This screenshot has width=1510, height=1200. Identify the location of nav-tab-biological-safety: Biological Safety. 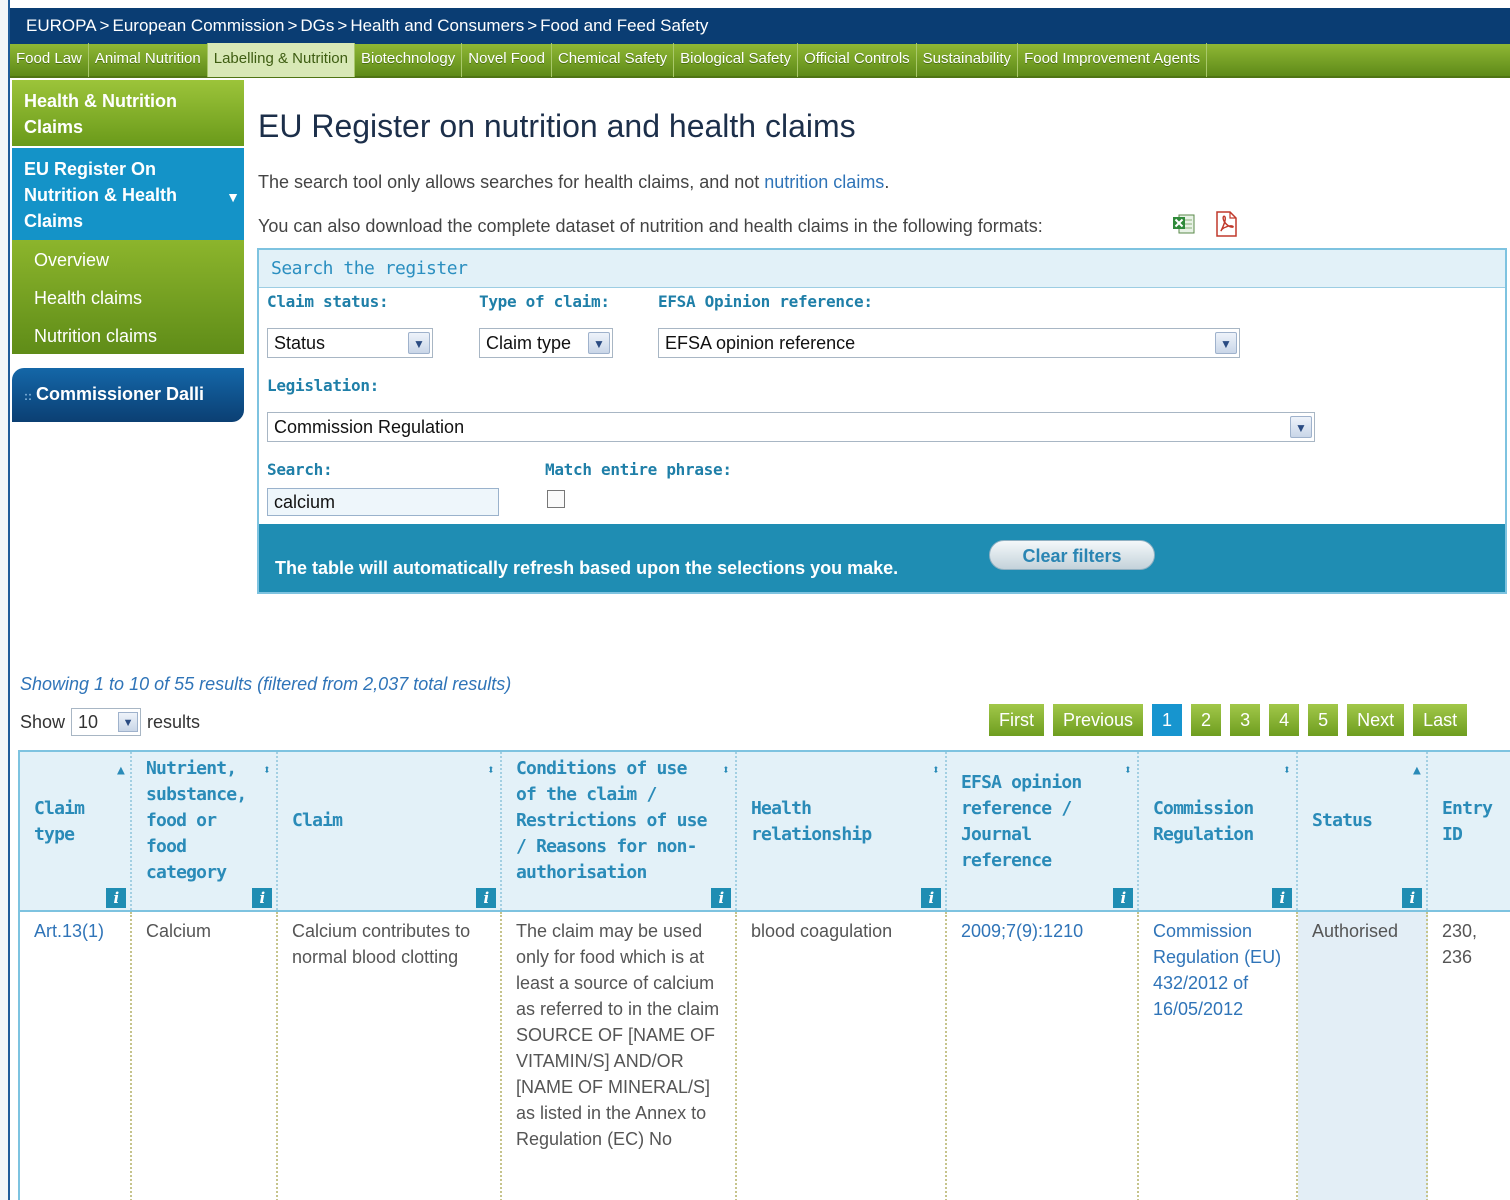
(736, 60).